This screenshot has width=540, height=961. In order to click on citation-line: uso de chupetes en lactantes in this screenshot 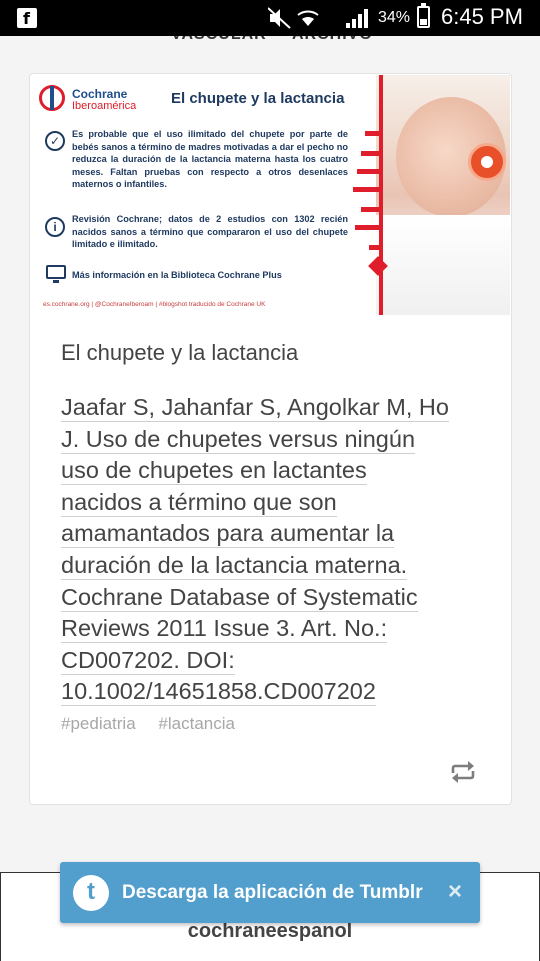, I will do `click(214, 471)`.